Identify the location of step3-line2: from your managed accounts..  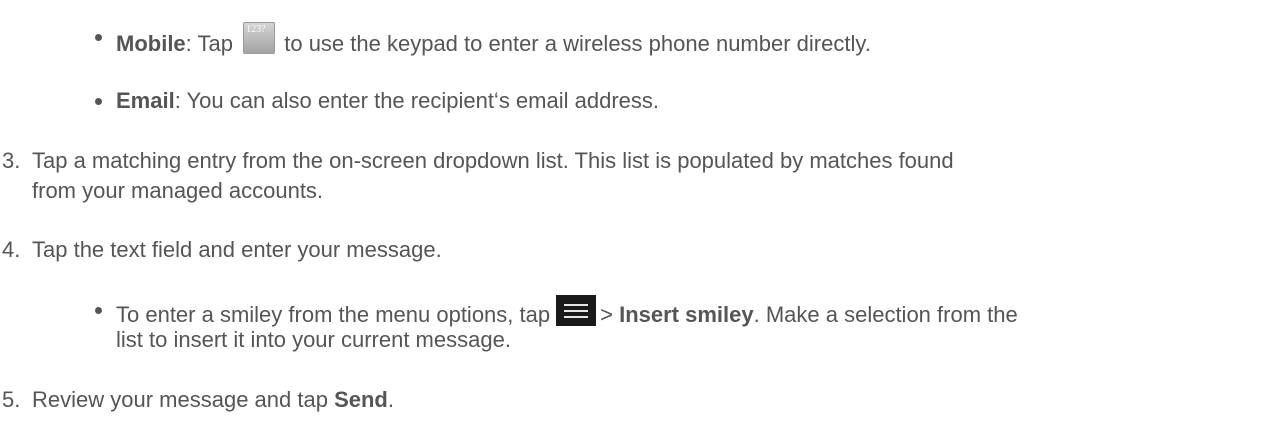
(178, 190).